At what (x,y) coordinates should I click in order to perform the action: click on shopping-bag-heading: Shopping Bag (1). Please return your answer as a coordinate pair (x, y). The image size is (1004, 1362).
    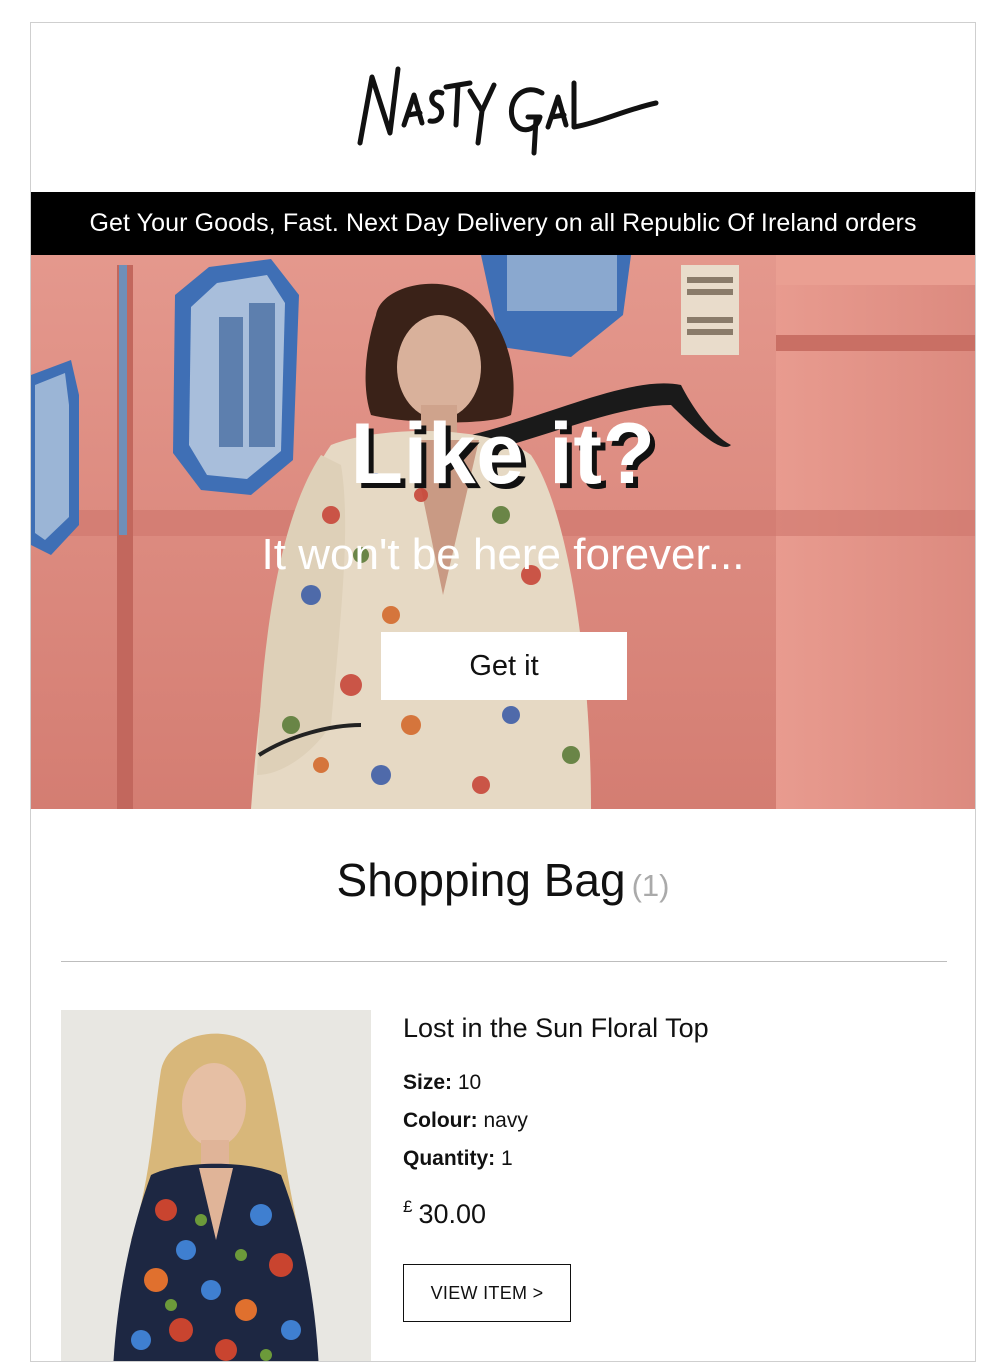
    Looking at the image, I should click on (503, 880).